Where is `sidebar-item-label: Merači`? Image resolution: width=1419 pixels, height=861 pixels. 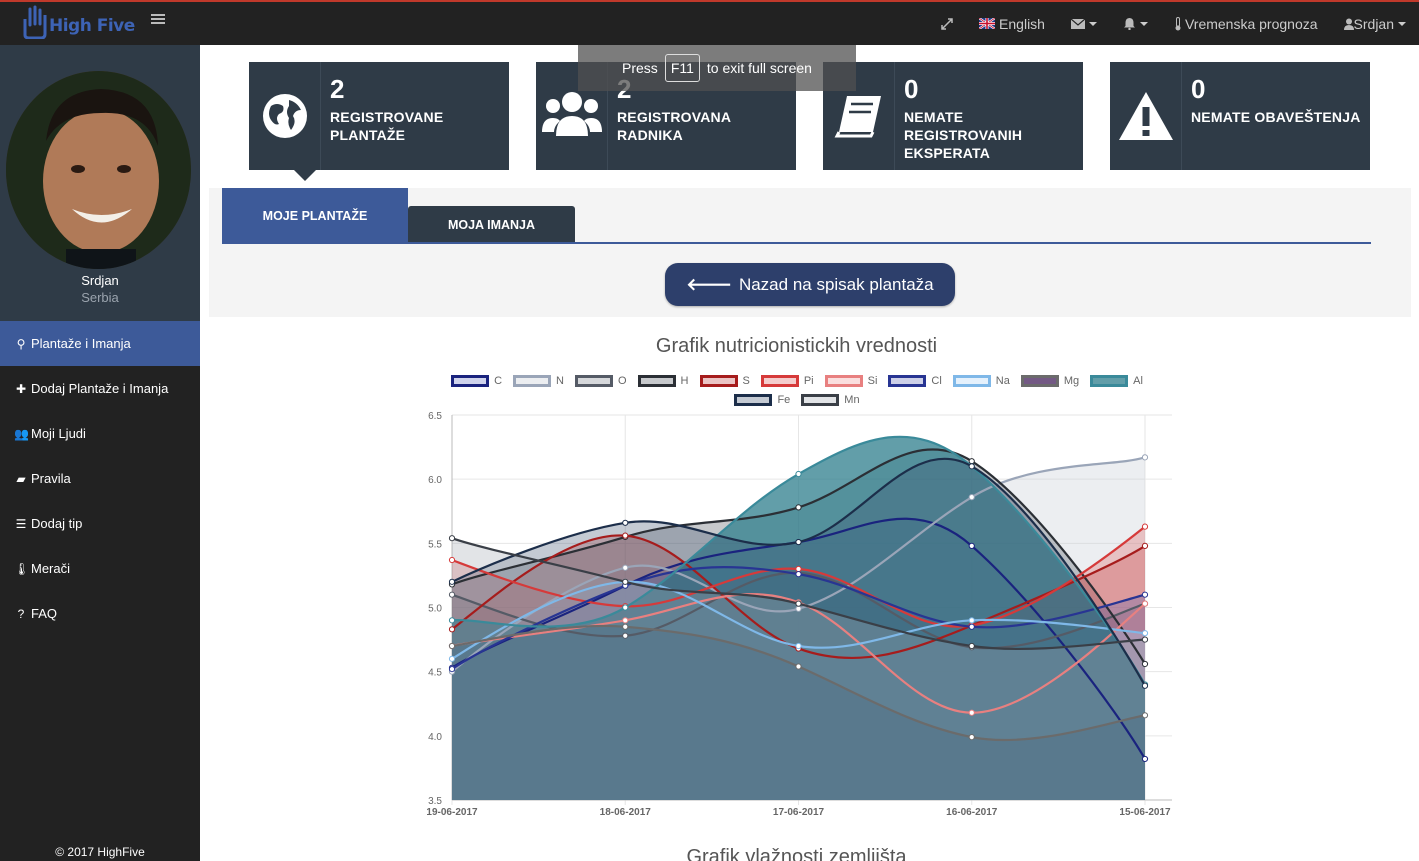
sidebar-item-label: Merači is located at coordinates (51, 568).